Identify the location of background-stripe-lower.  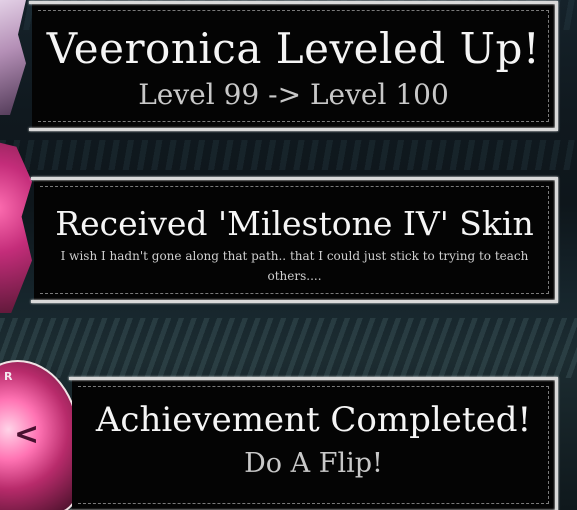
(288, 348).